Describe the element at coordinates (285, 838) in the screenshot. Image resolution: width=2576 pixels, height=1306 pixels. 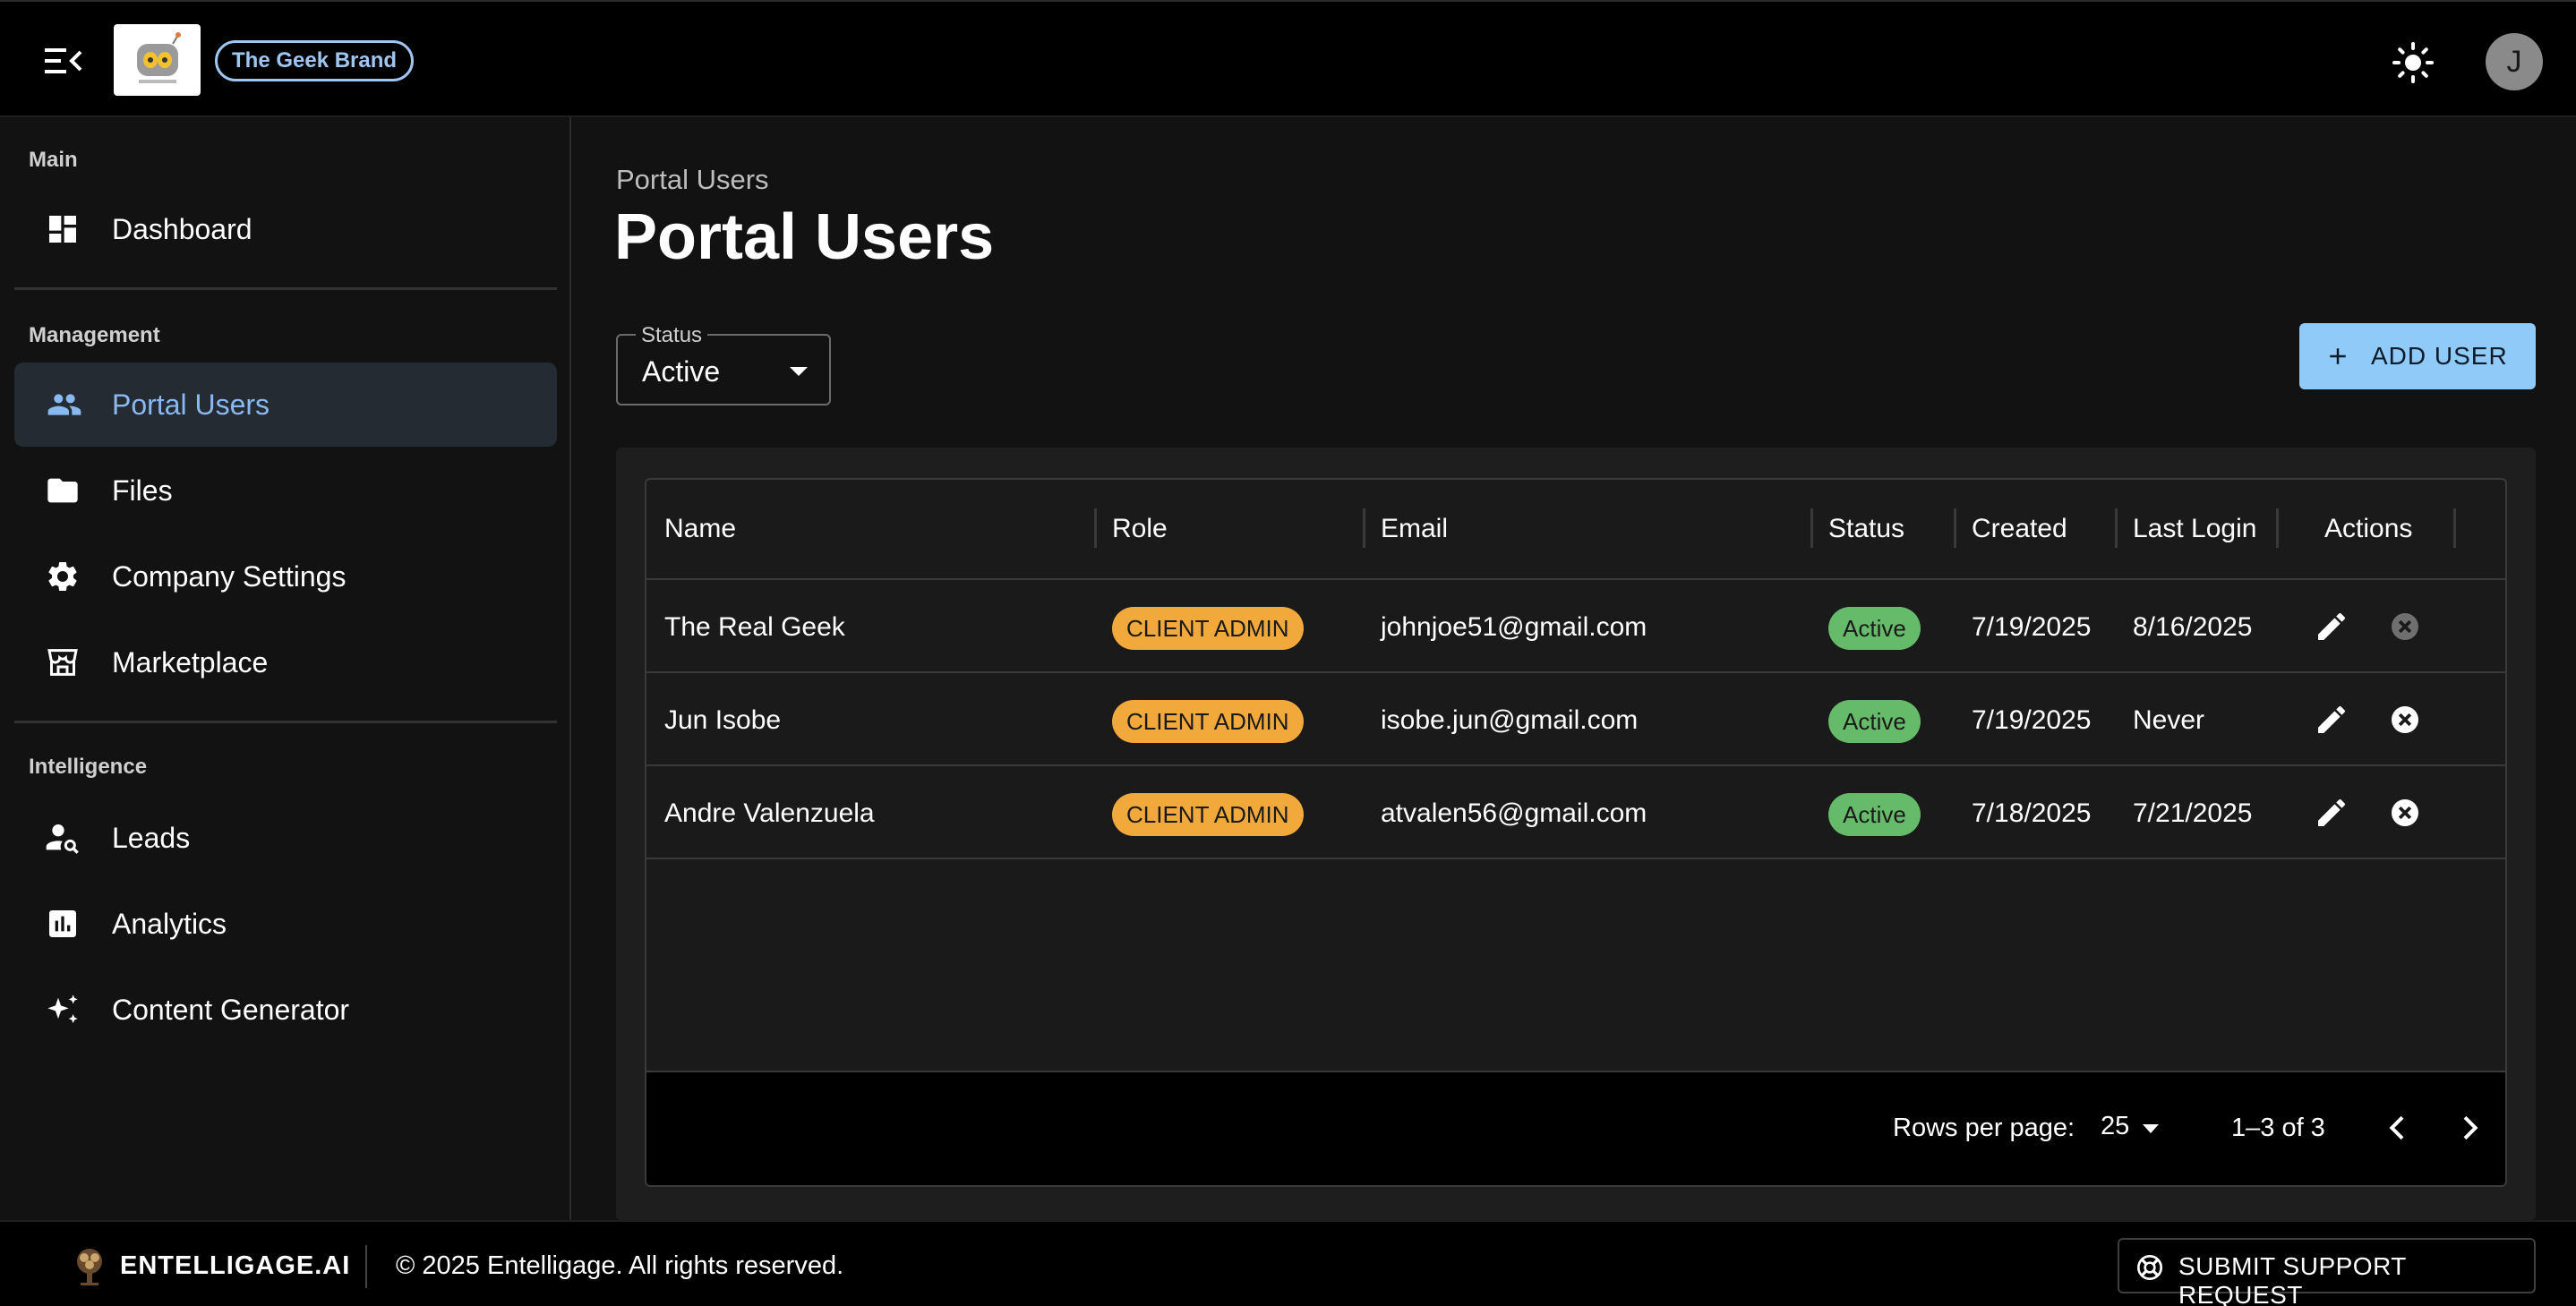
I see `sidebar-item-leads: Leads` at that location.